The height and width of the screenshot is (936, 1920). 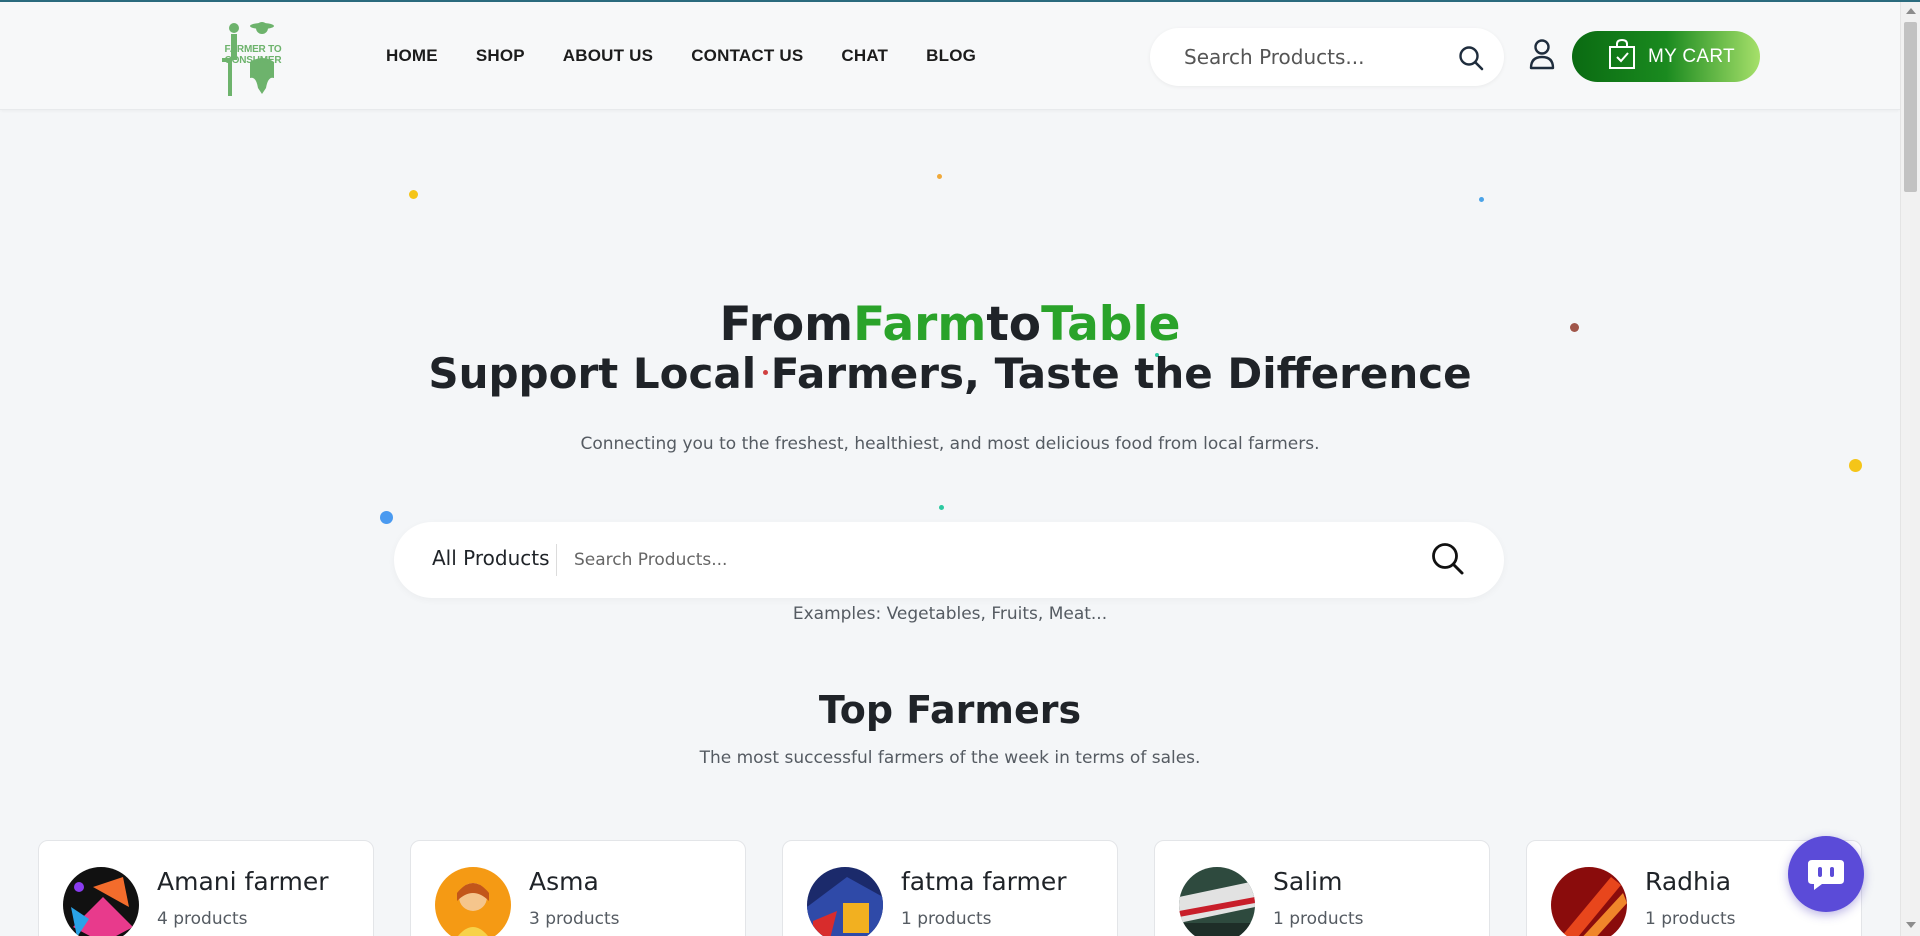 I want to click on shopping-bag-icon, so click(x=1622, y=57).